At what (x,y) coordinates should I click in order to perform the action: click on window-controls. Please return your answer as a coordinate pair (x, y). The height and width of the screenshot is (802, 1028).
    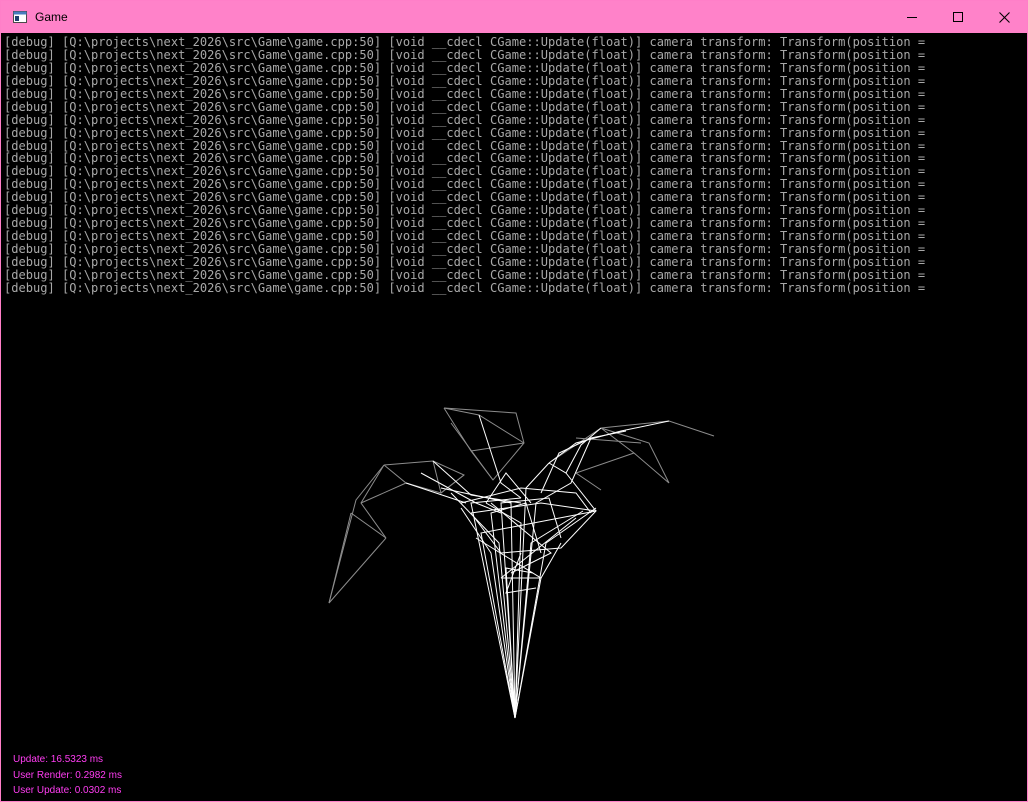
    Looking at the image, I should click on (958, 17).